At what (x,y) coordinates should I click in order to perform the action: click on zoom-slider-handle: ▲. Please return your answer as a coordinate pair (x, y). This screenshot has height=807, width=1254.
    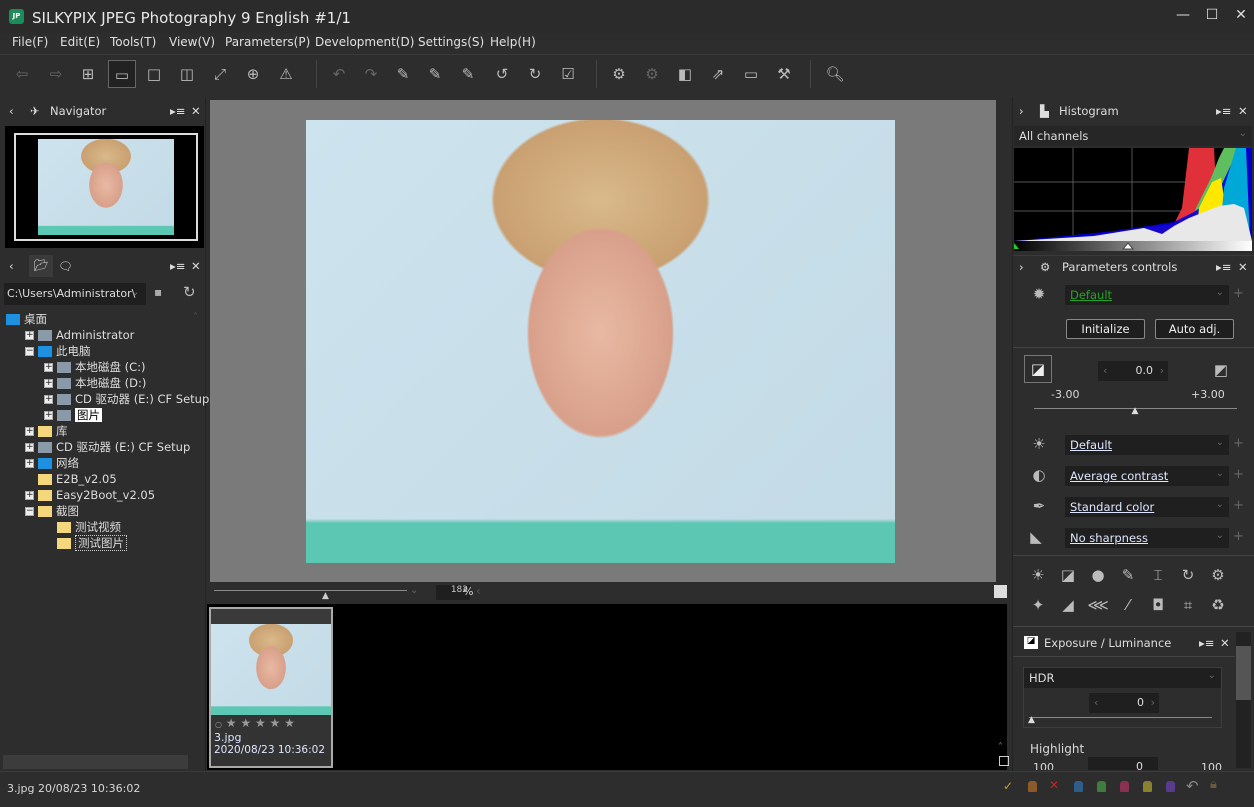
    Looking at the image, I should click on (325, 596).